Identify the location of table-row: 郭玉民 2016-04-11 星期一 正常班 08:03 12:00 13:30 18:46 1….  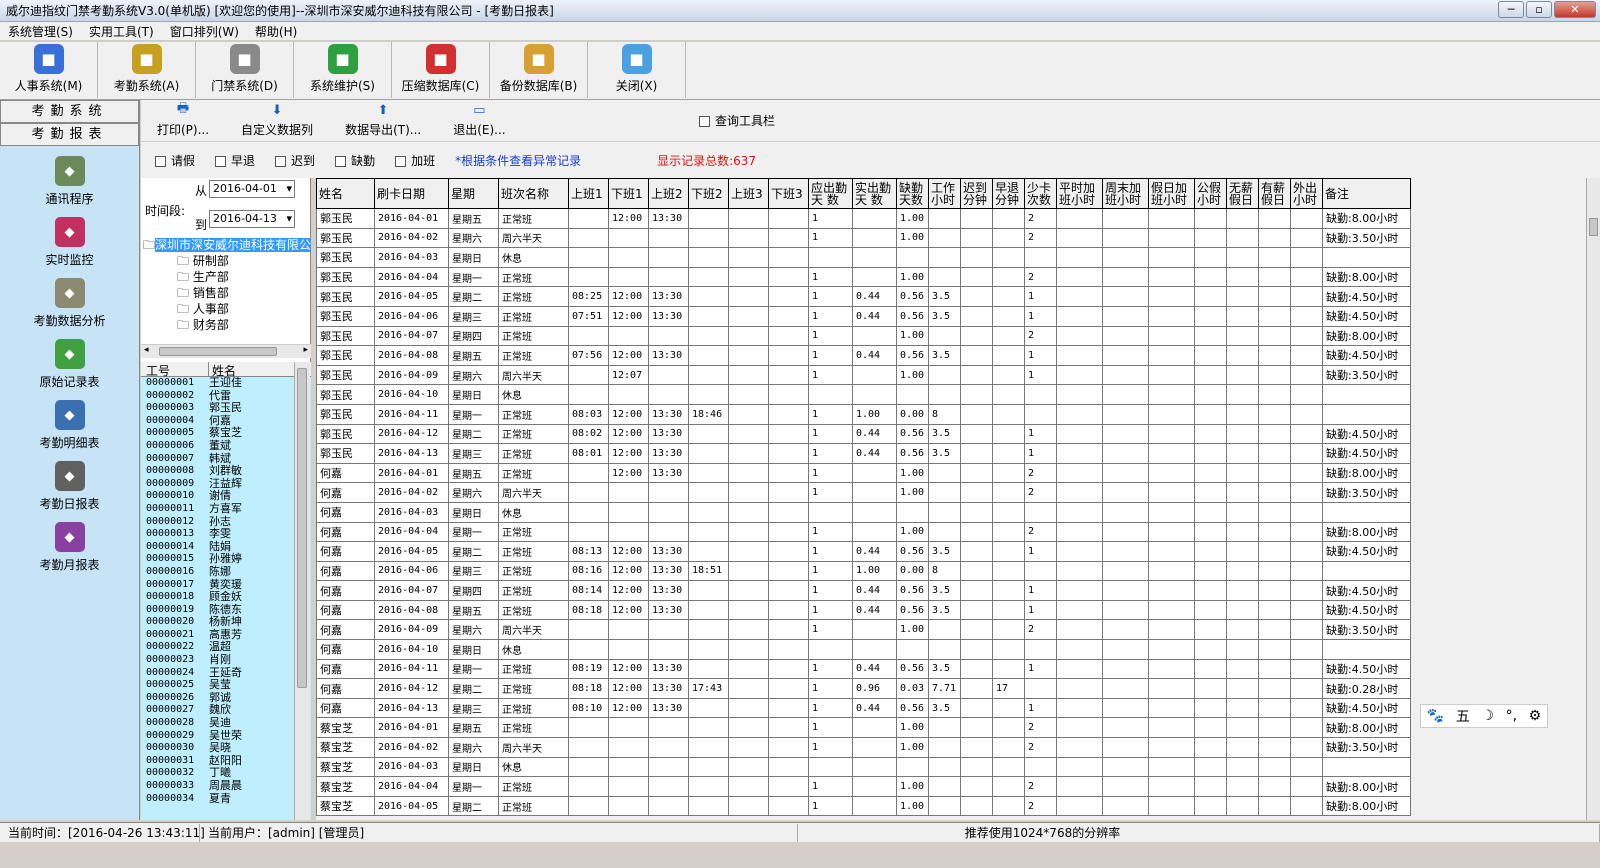
(863, 414).